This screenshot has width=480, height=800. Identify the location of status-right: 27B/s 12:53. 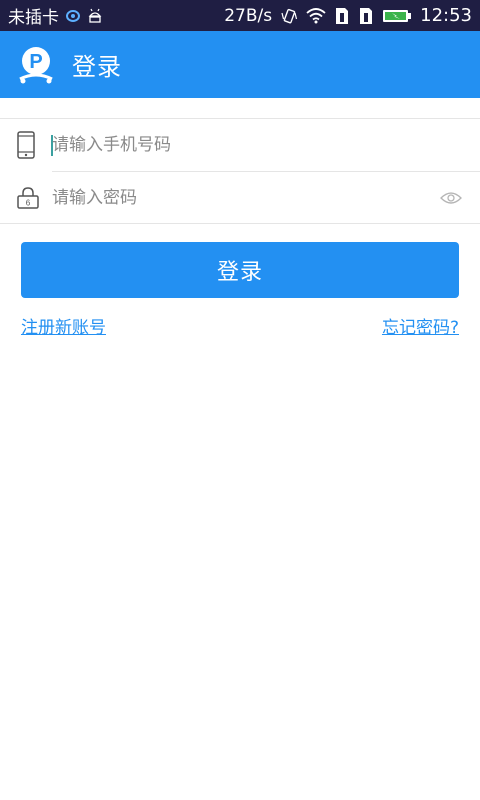
(348, 15).